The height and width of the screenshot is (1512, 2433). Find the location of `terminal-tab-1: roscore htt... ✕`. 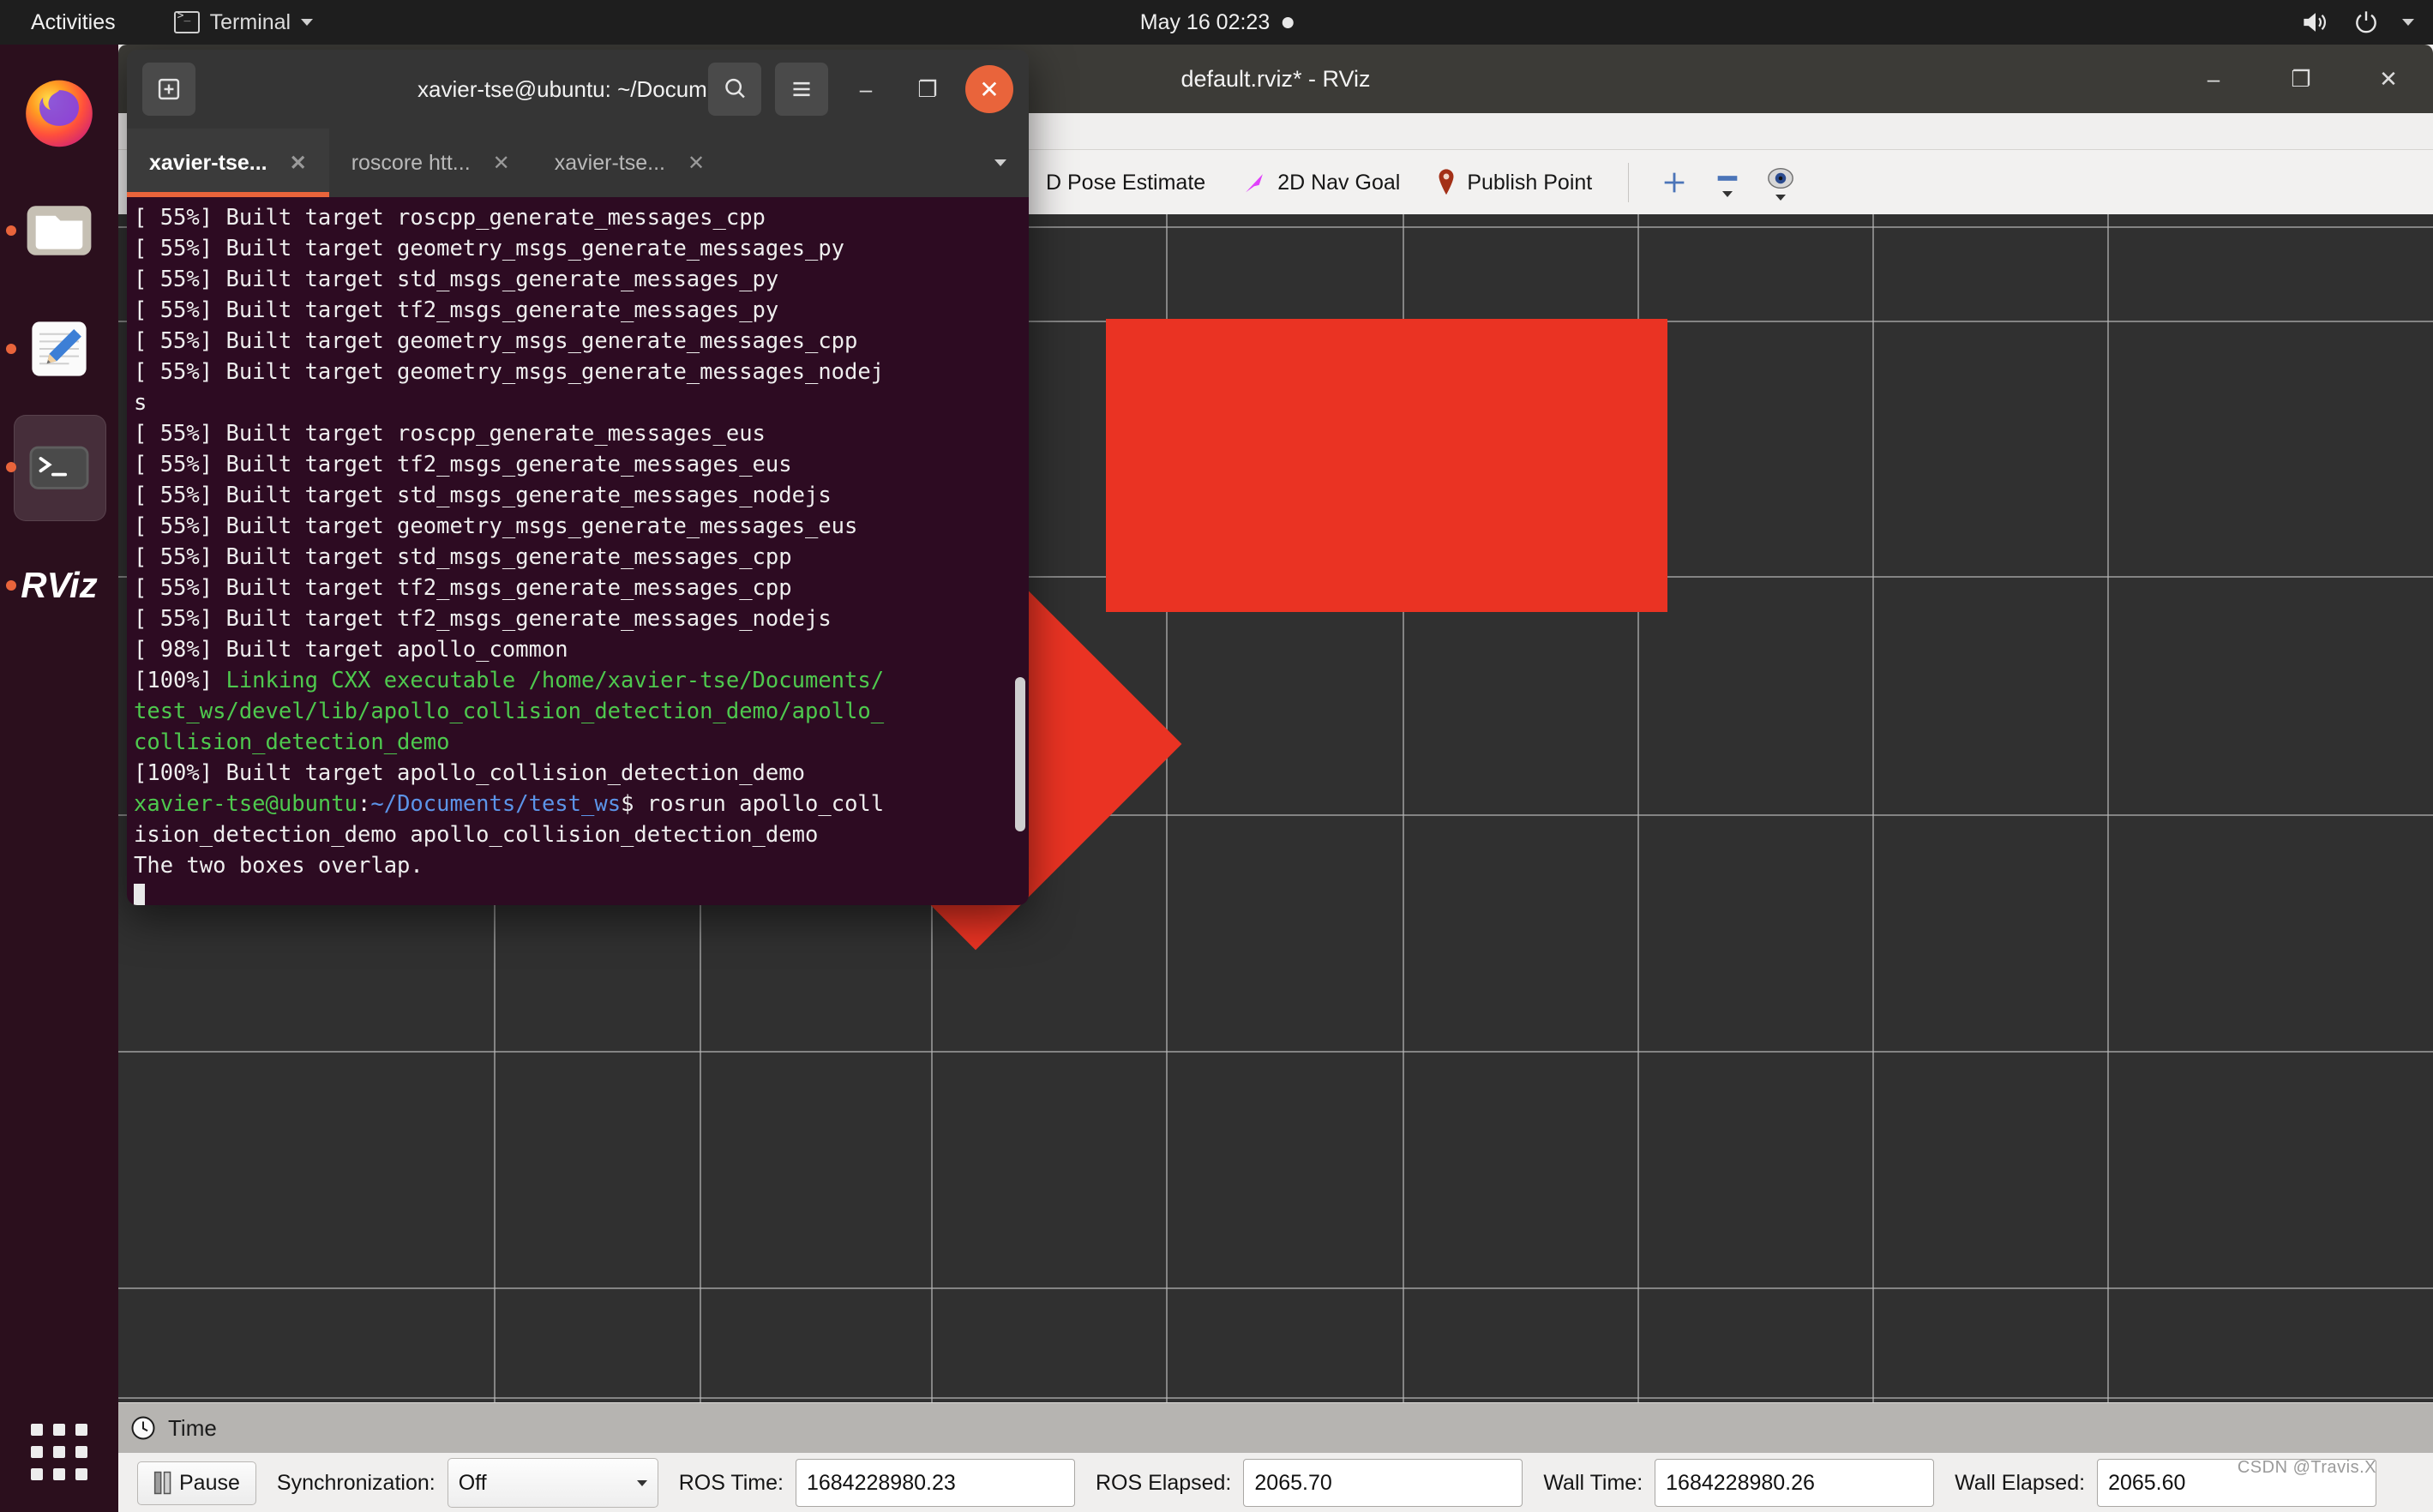

terminal-tab-1: roscore htt... ✕ is located at coordinates (430, 163).